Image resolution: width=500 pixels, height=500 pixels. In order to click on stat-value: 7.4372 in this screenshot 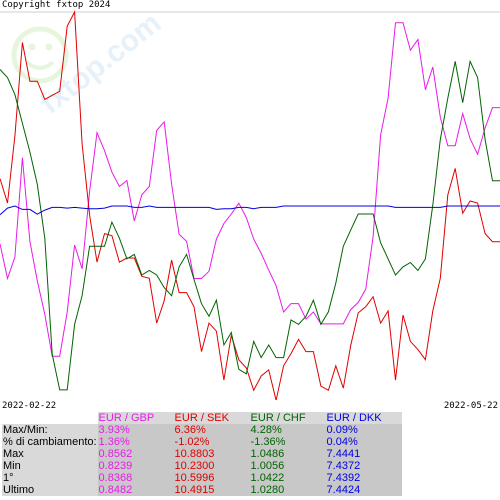, I will do `click(363, 466)`.